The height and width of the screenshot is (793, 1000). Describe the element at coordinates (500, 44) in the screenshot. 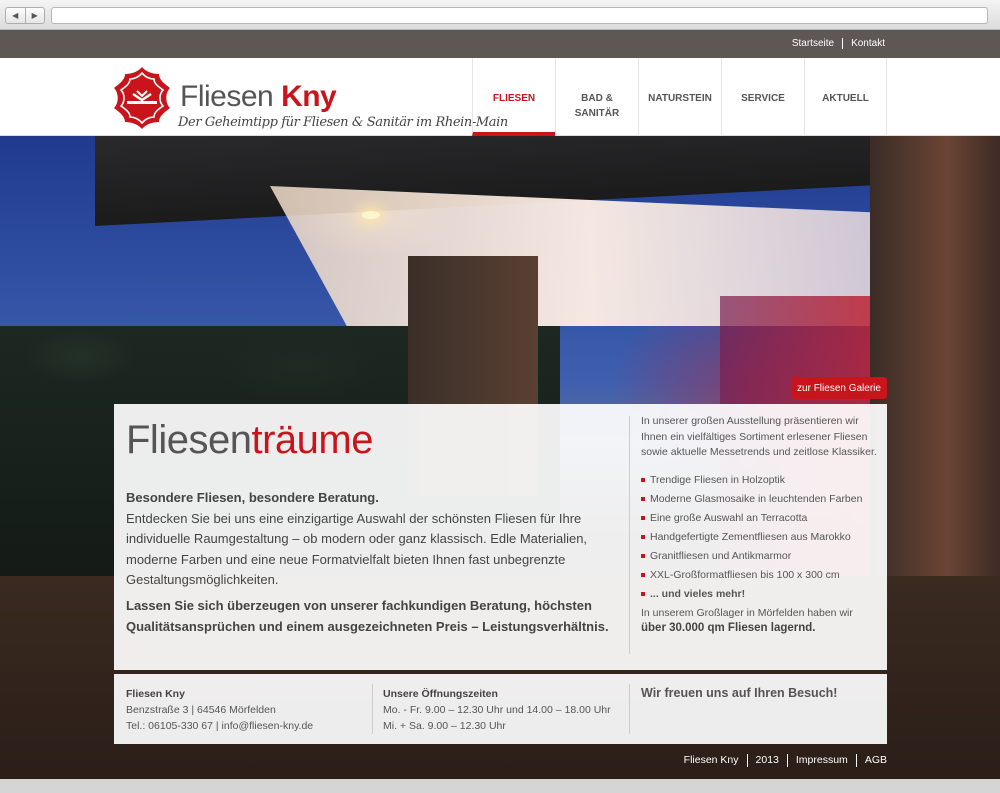

I see `top-utility-bar: Startseite Kontakt` at that location.